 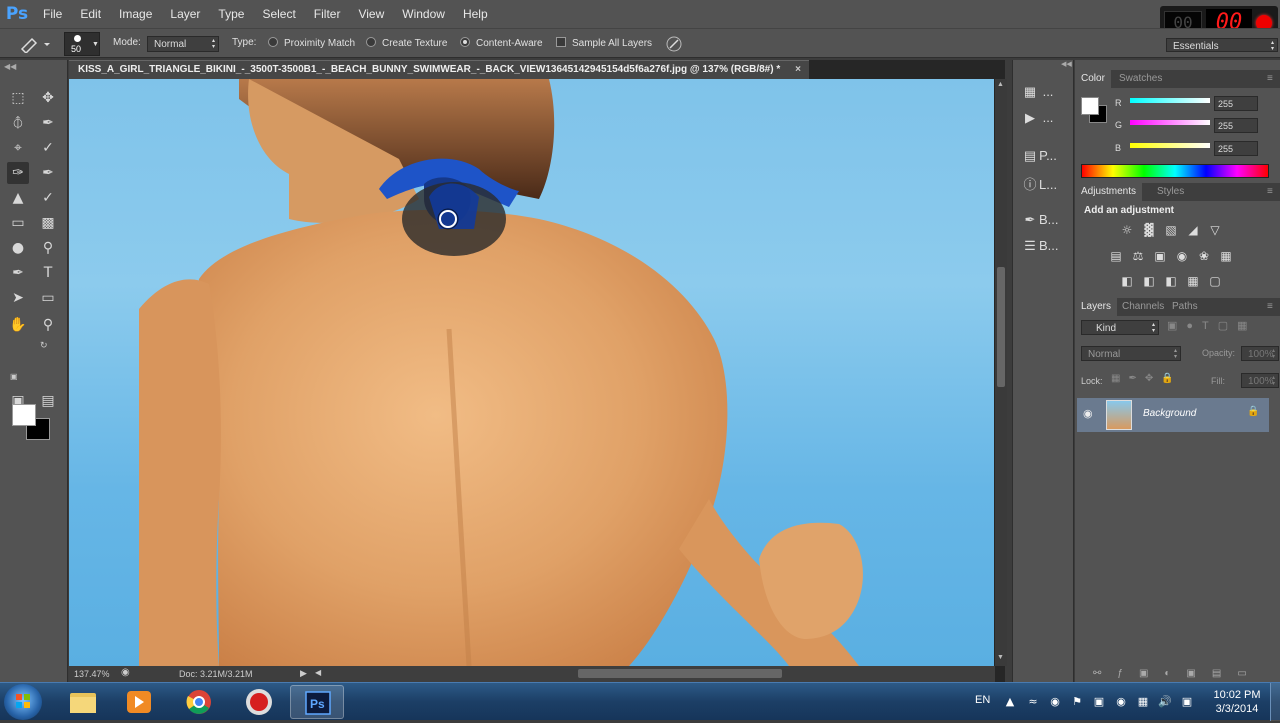 I want to click on layer-row-background: ◉ Background 🔒, so click(x=1173, y=415).